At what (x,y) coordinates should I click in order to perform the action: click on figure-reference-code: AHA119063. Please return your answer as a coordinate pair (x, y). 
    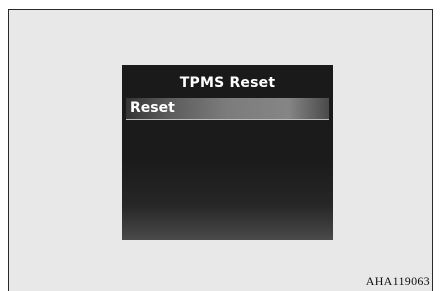
    Looking at the image, I should click on (397, 281).